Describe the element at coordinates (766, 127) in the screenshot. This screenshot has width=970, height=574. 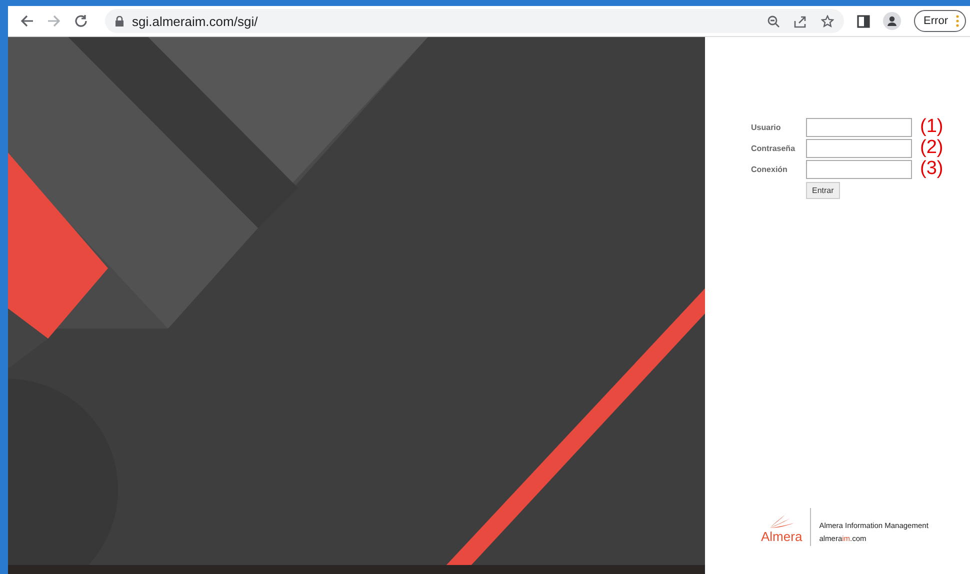
I see `field-label: Usuario` at that location.